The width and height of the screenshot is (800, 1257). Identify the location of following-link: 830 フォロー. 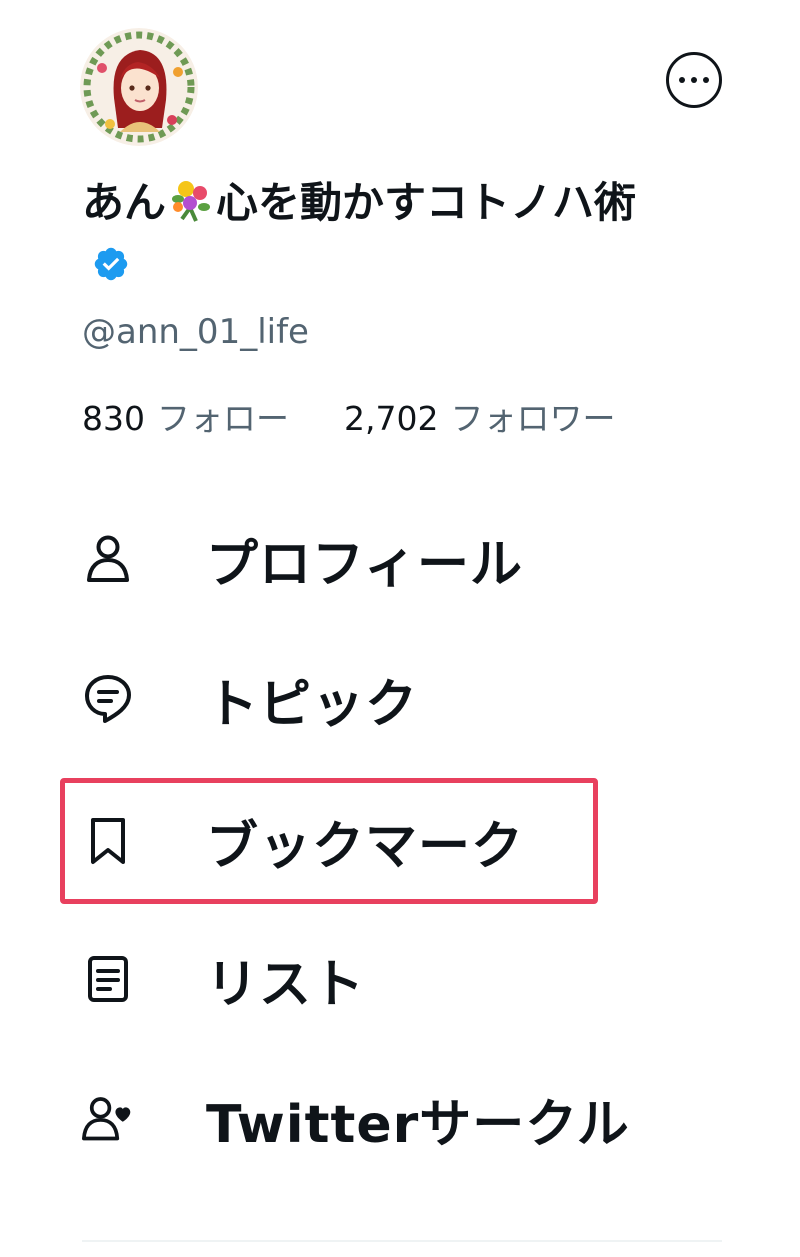
(191, 418).